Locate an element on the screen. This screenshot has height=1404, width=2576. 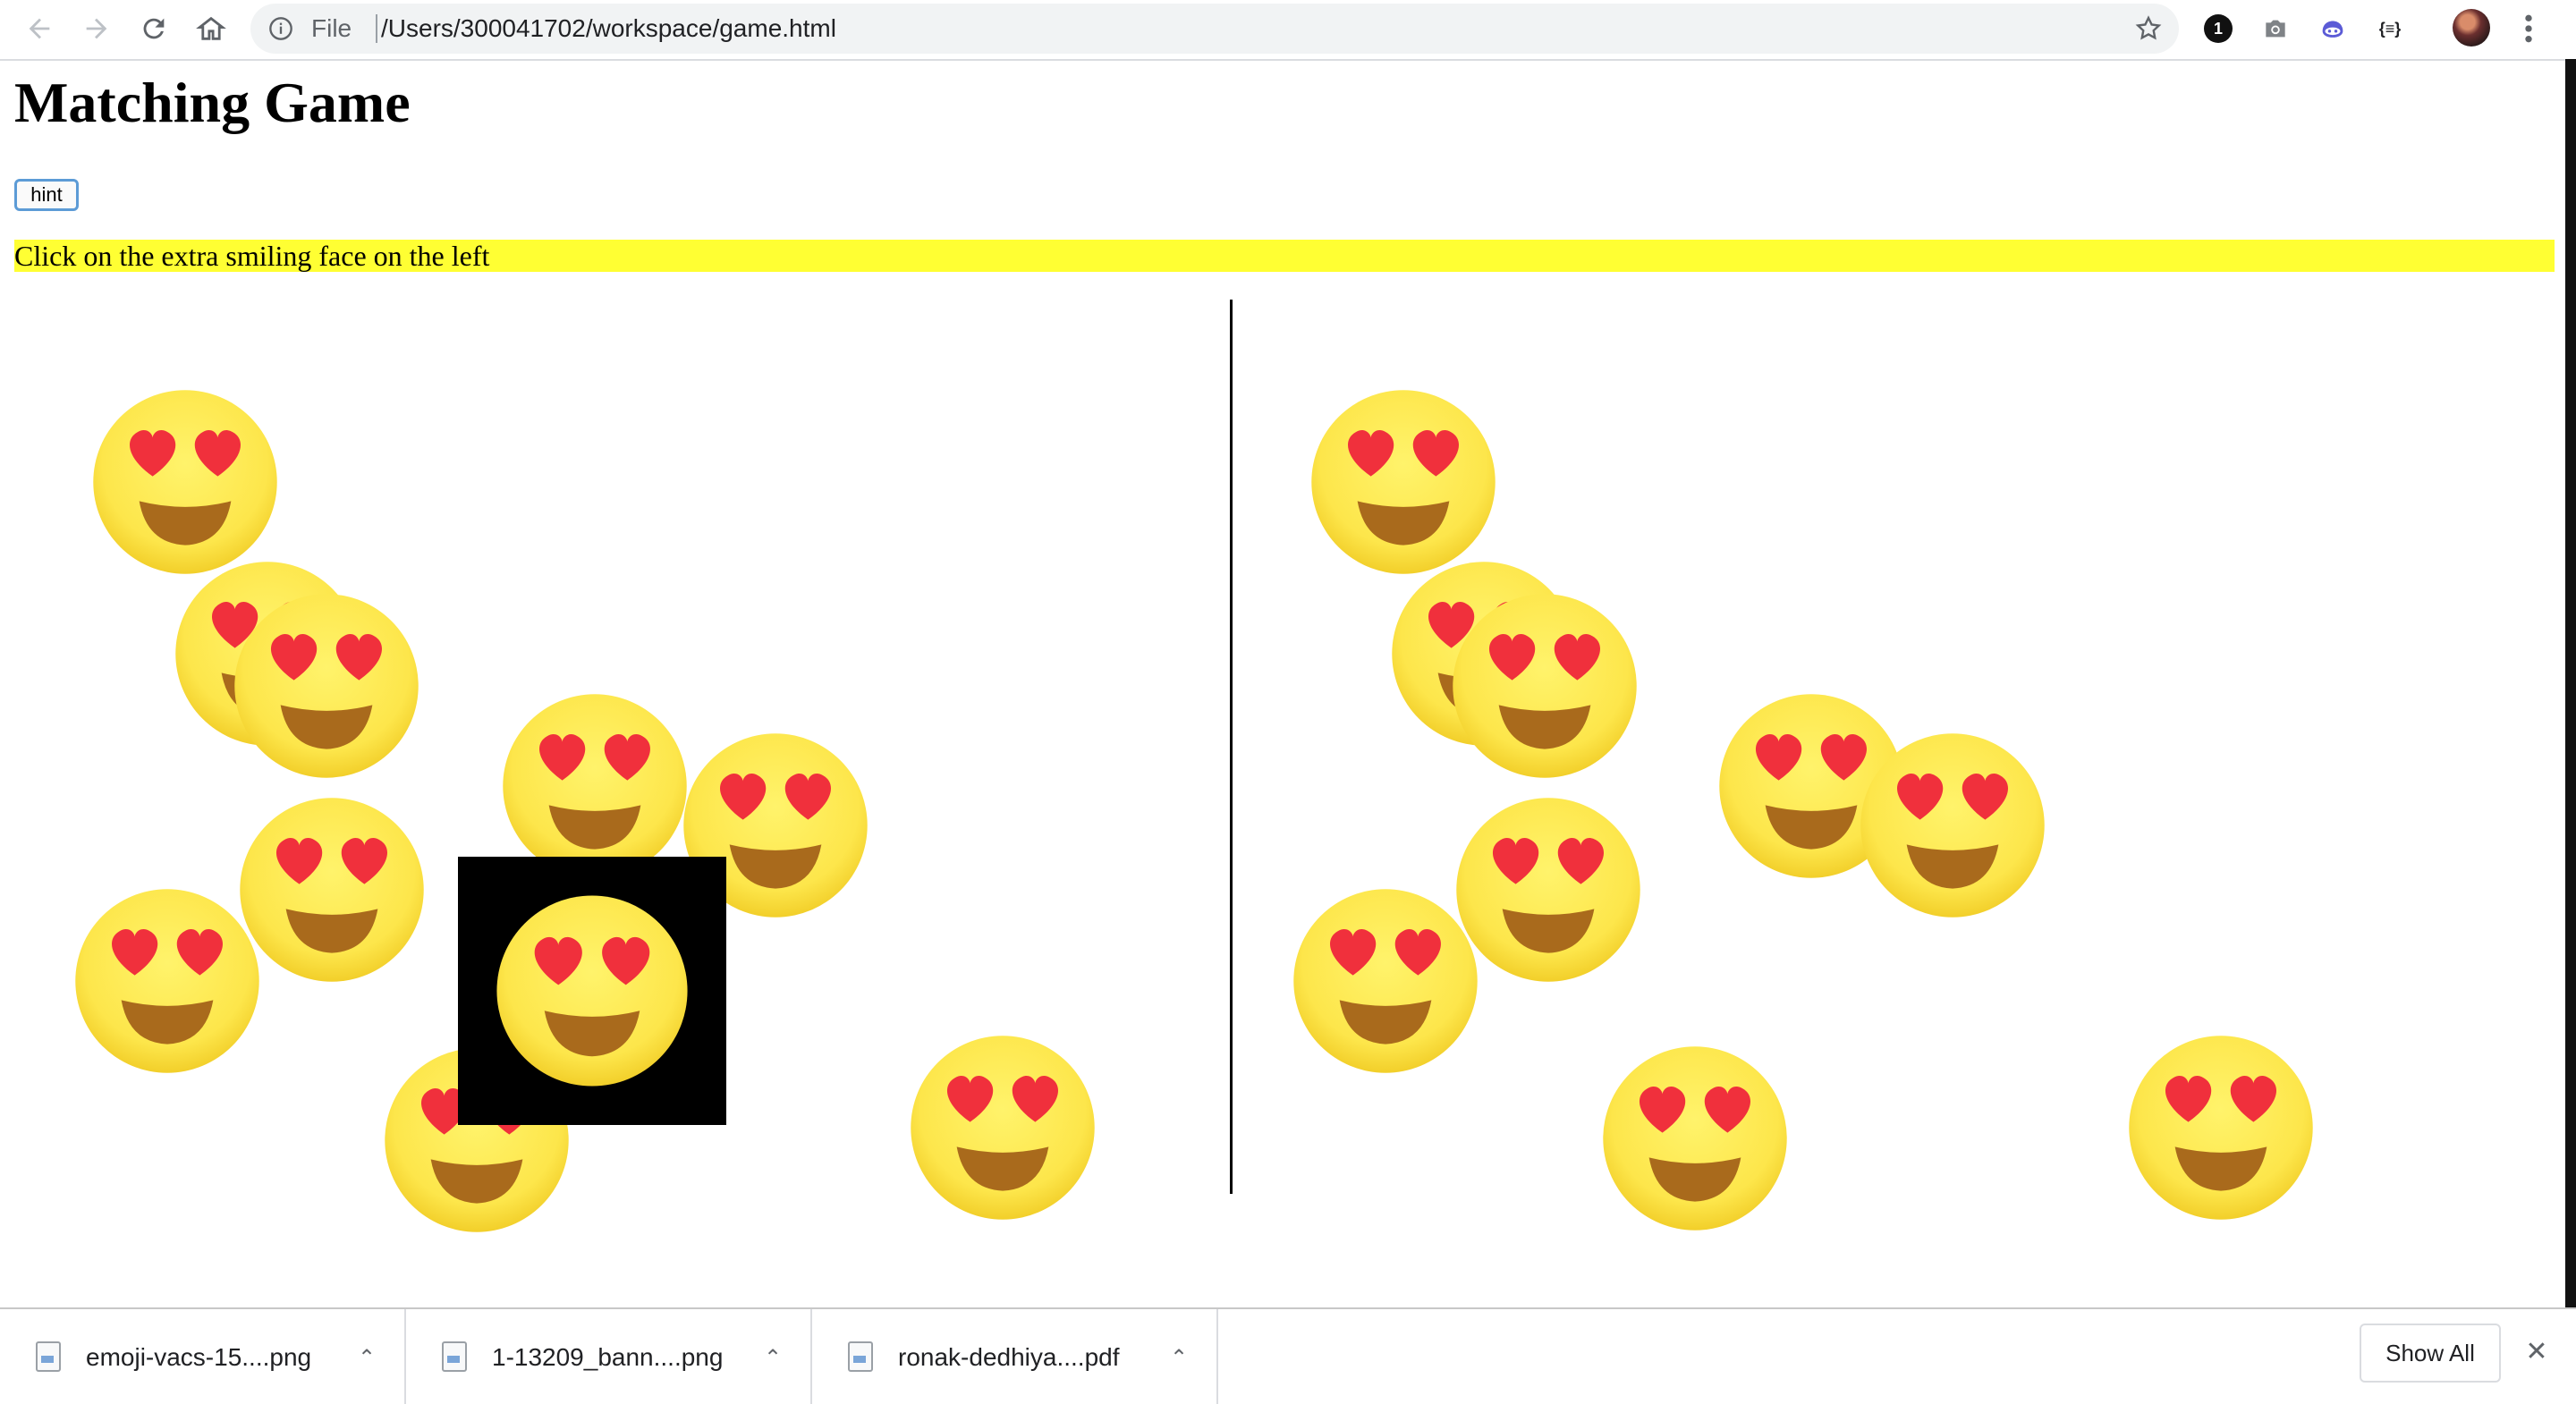
page-title: Matching Game is located at coordinates (212, 103).